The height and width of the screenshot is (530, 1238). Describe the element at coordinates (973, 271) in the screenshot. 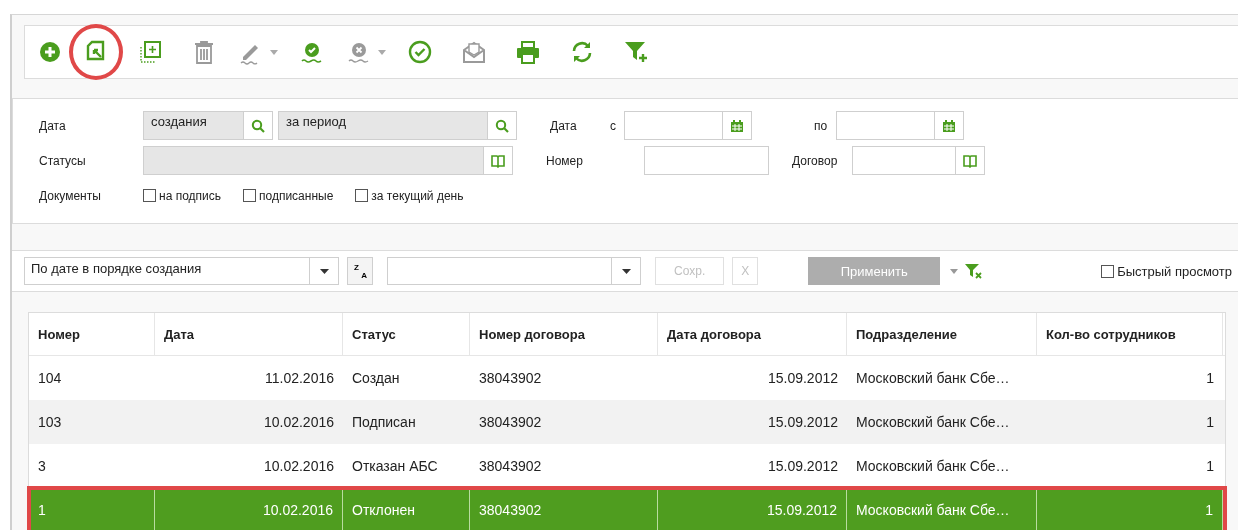

I see `clear-filter-icon` at that location.